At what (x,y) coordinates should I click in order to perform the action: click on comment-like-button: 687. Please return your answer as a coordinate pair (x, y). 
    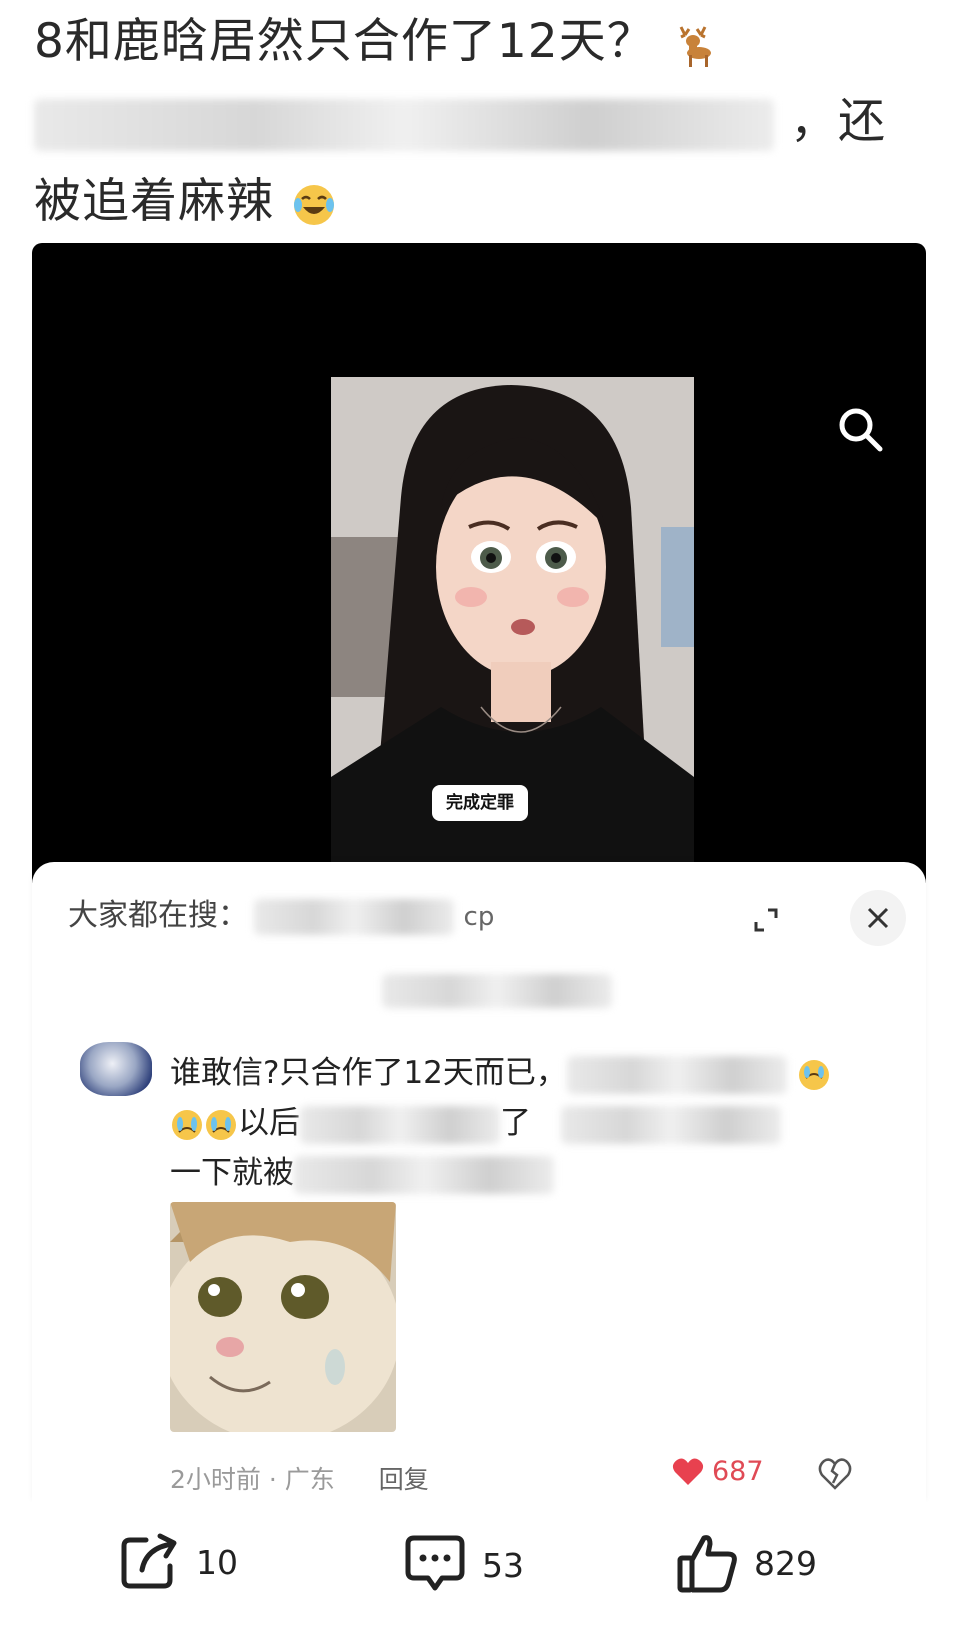
    Looking at the image, I should click on (718, 1471).